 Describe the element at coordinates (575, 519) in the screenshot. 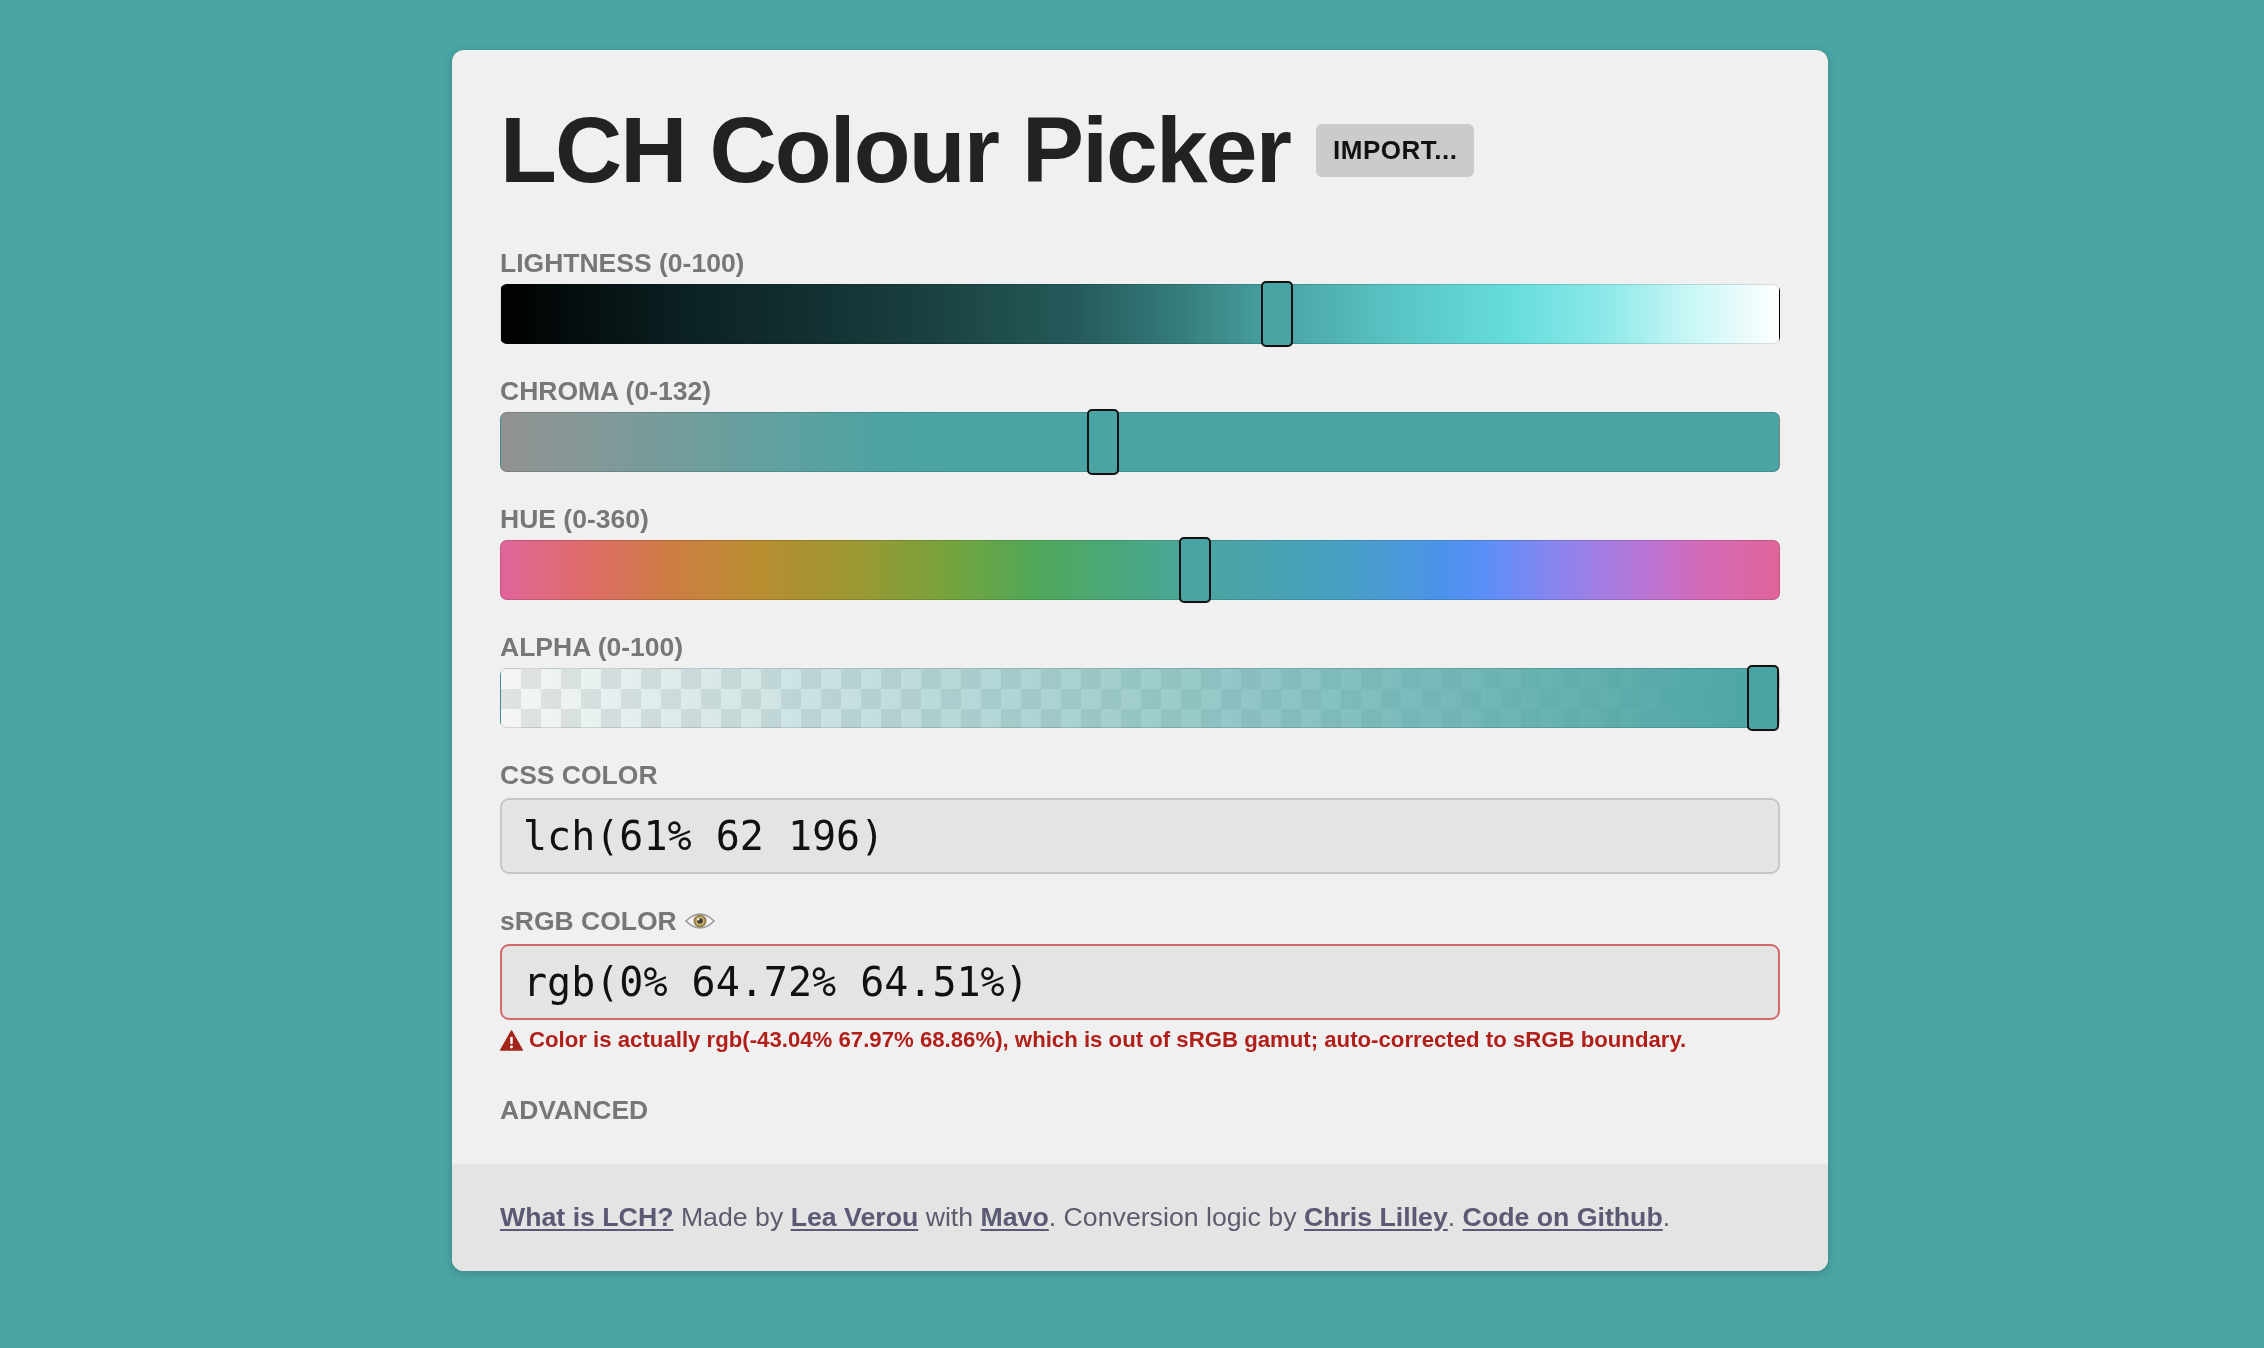

I see `slider-label: HUE (0-360)` at that location.